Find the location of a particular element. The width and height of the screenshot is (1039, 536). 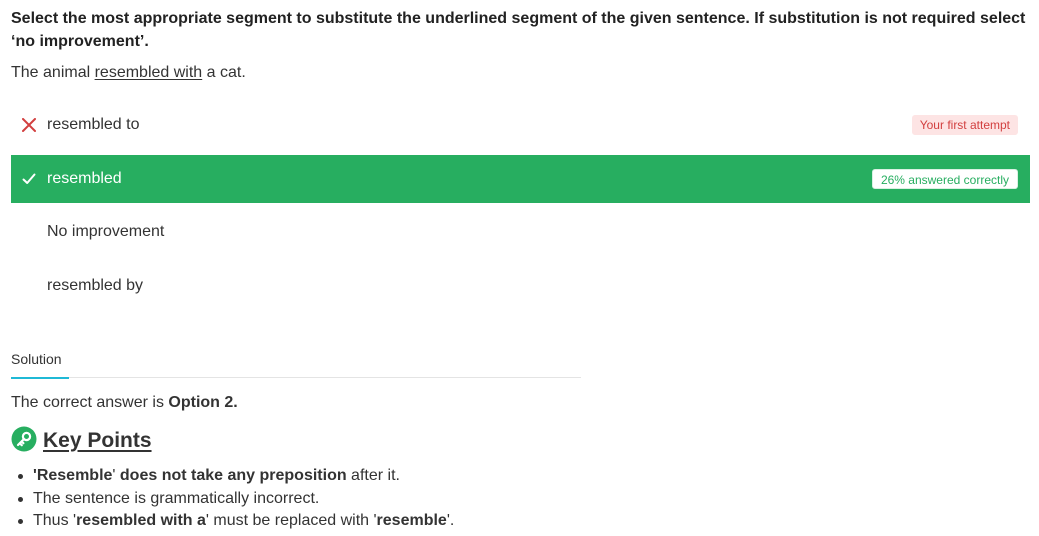

first-attempt-badge: Your first attempt is located at coordinates (964, 125).